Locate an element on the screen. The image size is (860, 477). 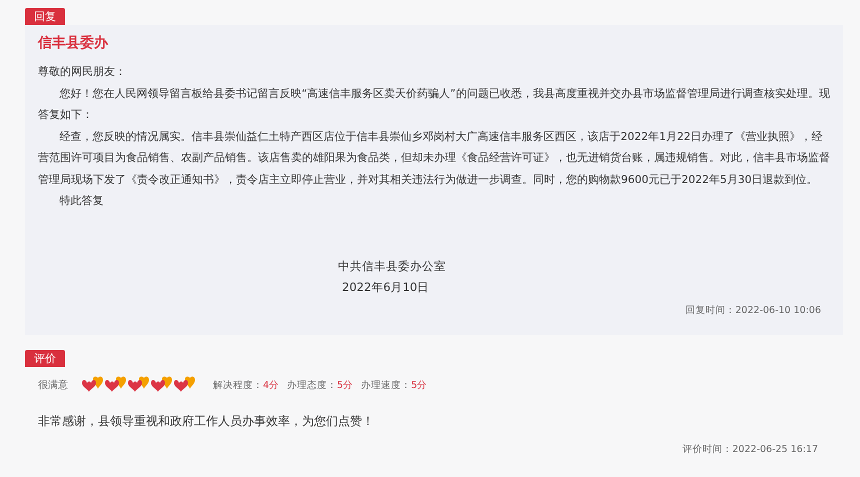
evaluation-tag: 评价 is located at coordinates (45, 358).